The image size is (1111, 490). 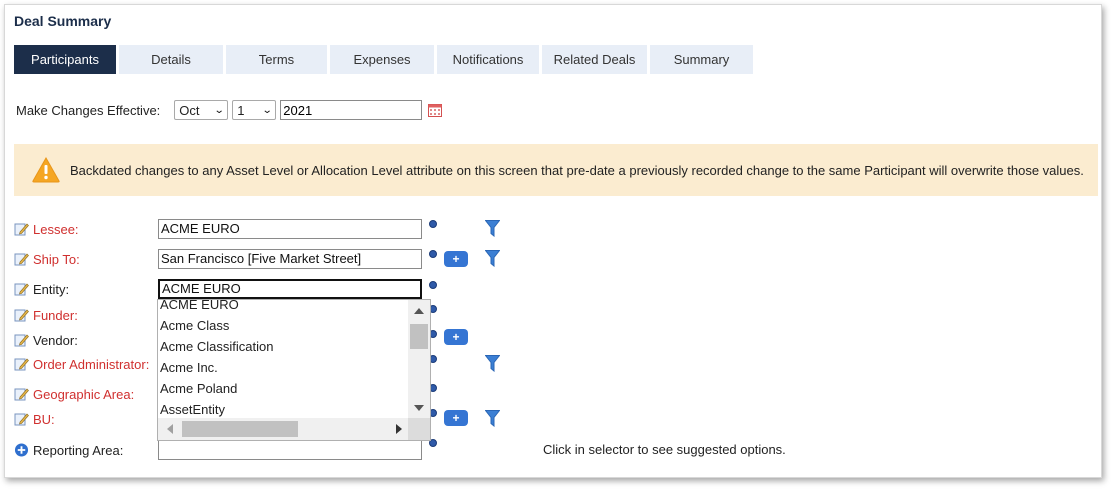 What do you see at coordinates (189, 110) in the screenshot?
I see `month-value: Oct` at bounding box center [189, 110].